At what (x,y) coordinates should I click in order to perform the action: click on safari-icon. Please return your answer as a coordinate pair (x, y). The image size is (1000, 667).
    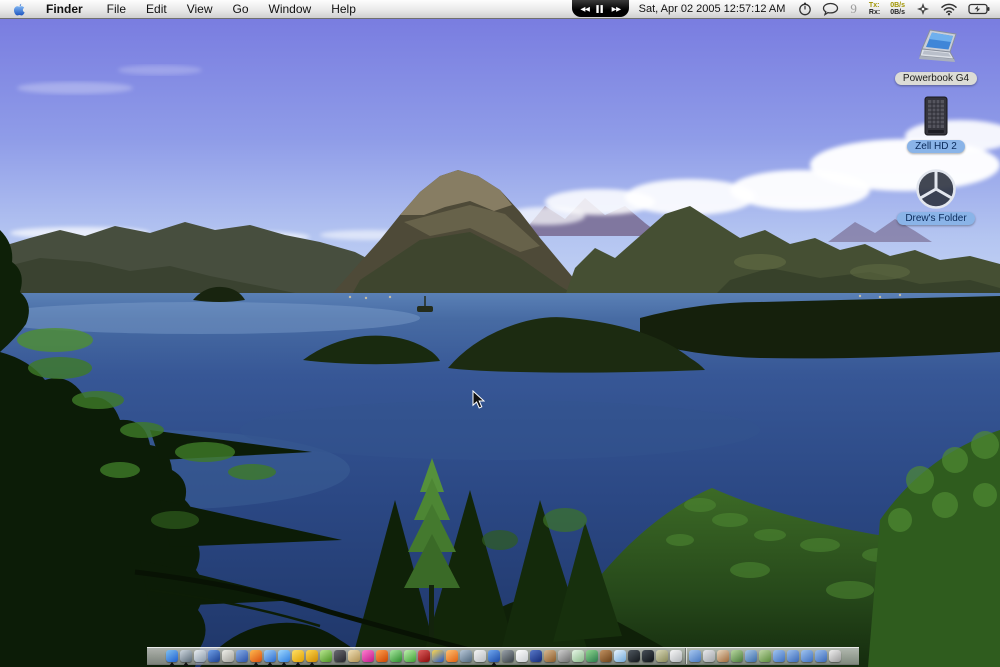
    Looking at the image, I should click on (269, 656).